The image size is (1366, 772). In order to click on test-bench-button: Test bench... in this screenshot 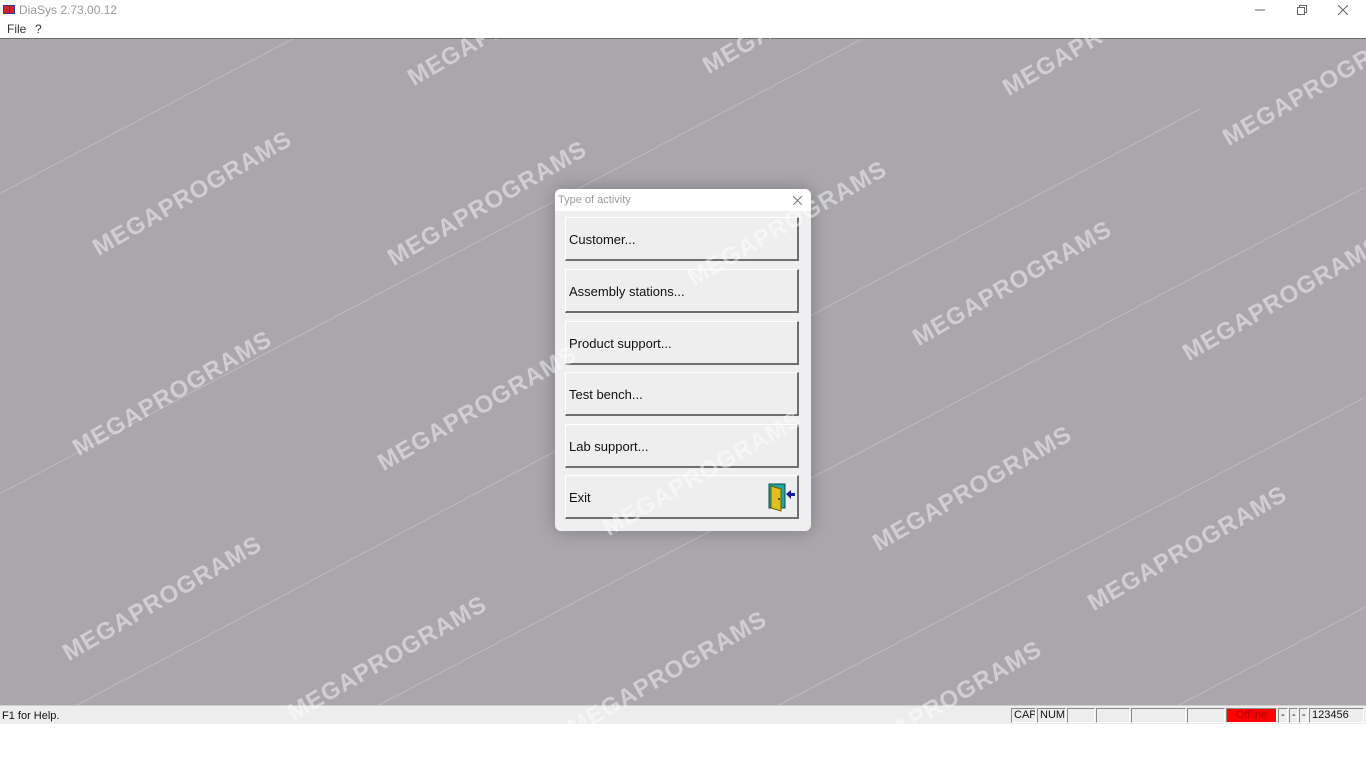, I will do `click(682, 394)`.